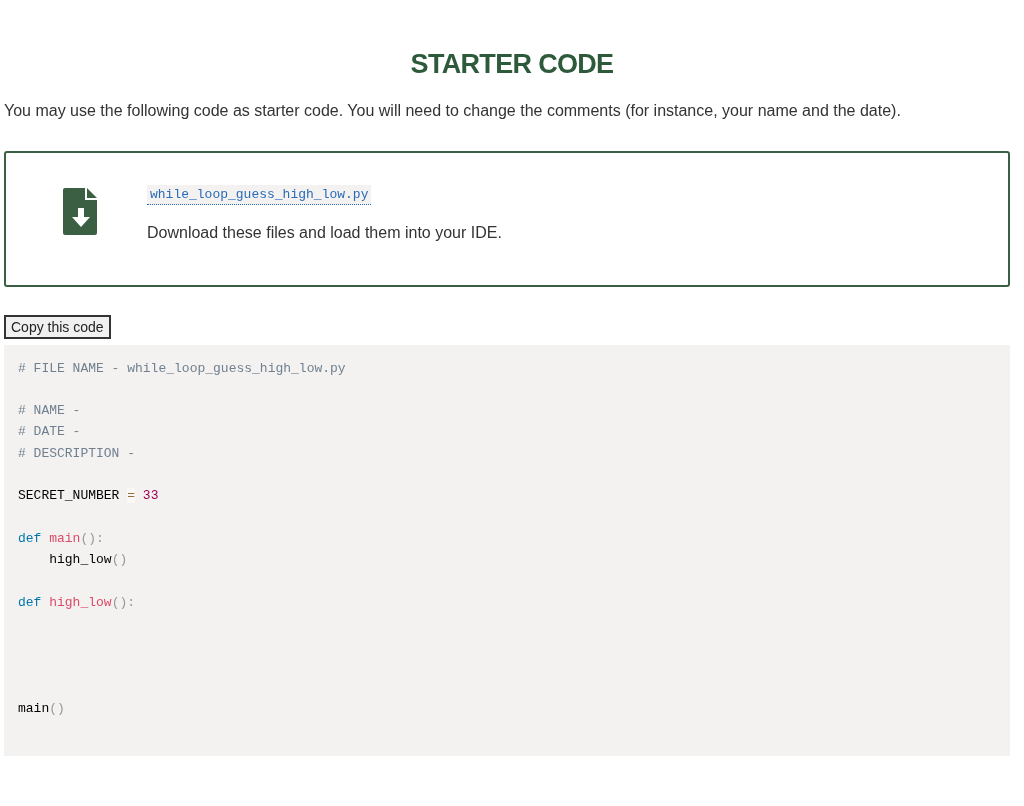  I want to click on code-line: # FILE NAME - while_loop_guess_high_low.py, so click(182, 368).